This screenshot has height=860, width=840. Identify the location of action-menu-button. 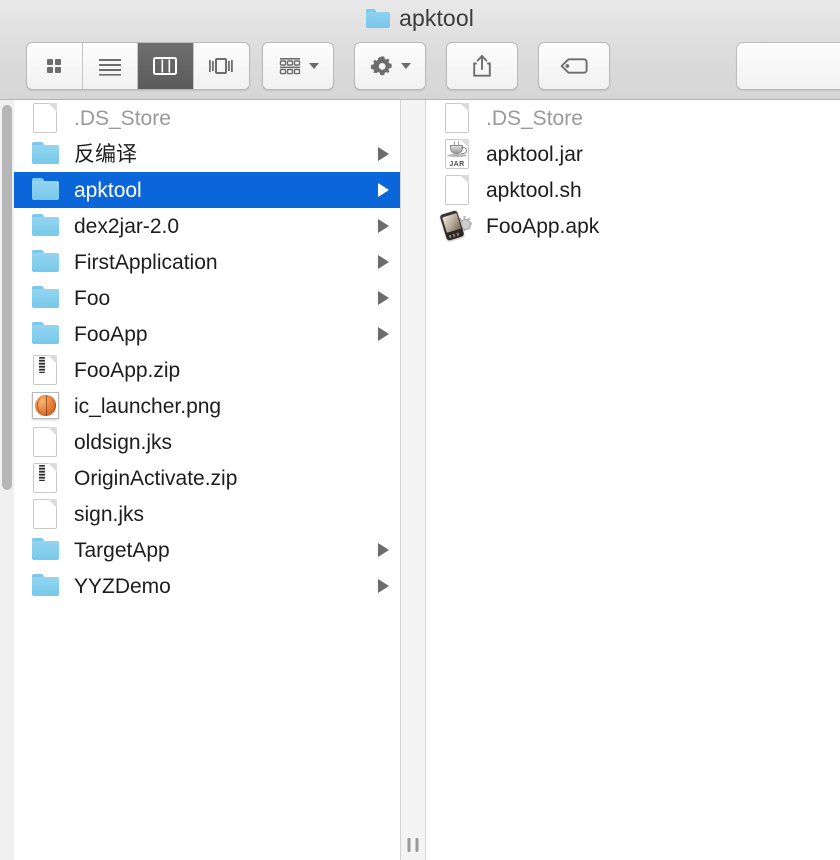
(390, 66).